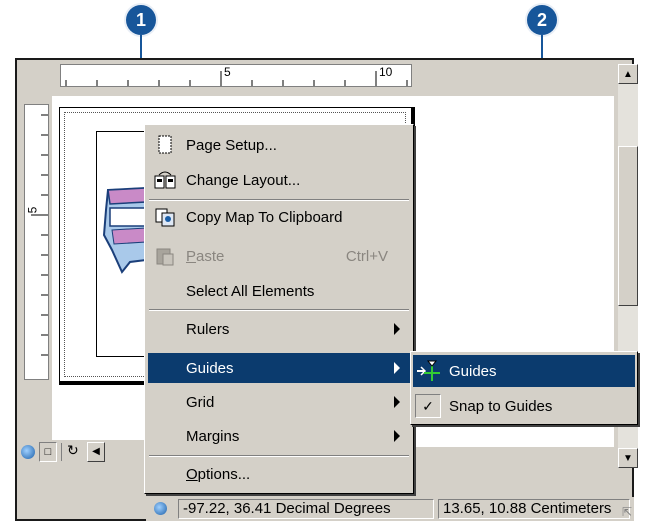 The height and width of the screenshot is (531, 651). I want to click on submenu-label: Guides, so click(473, 371).